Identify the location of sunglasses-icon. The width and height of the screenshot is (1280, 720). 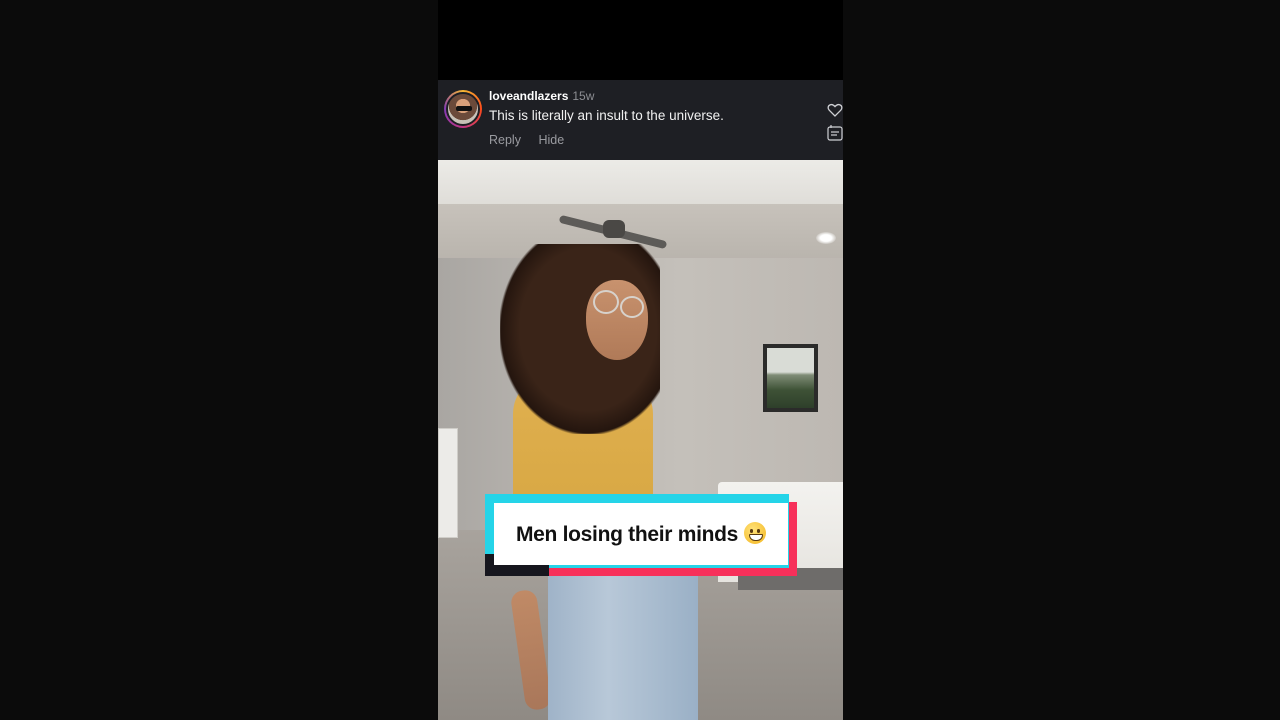
(464, 108).